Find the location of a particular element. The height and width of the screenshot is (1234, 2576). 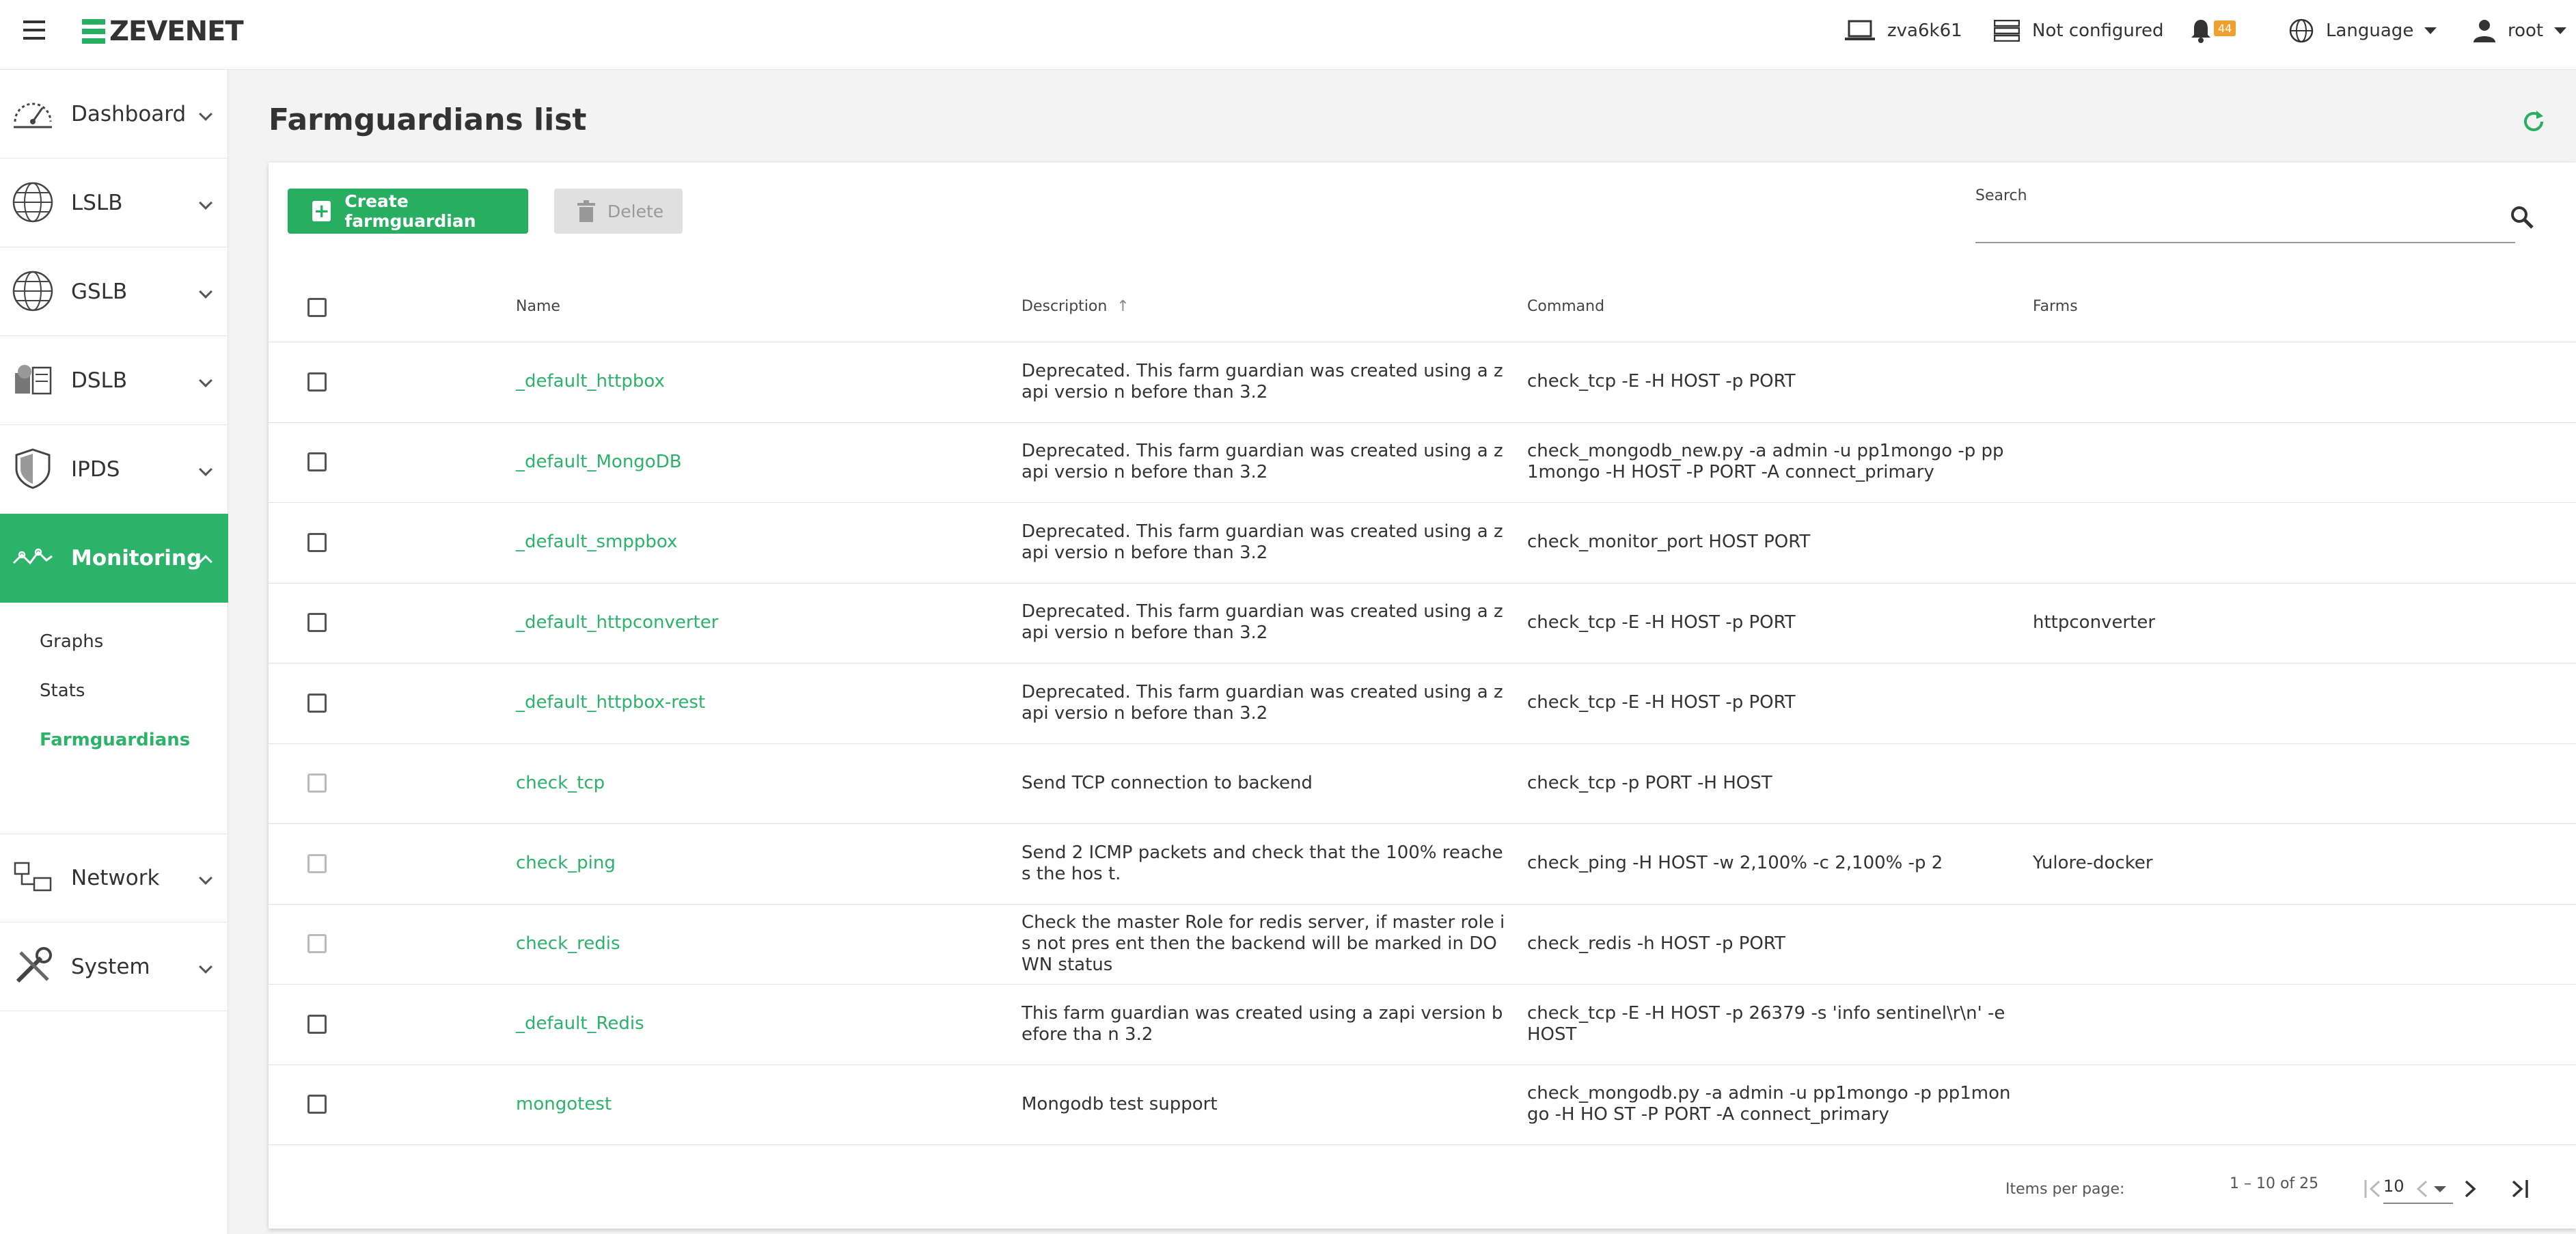

sidebar-item-lslb: LSLB is located at coordinates (114, 203).